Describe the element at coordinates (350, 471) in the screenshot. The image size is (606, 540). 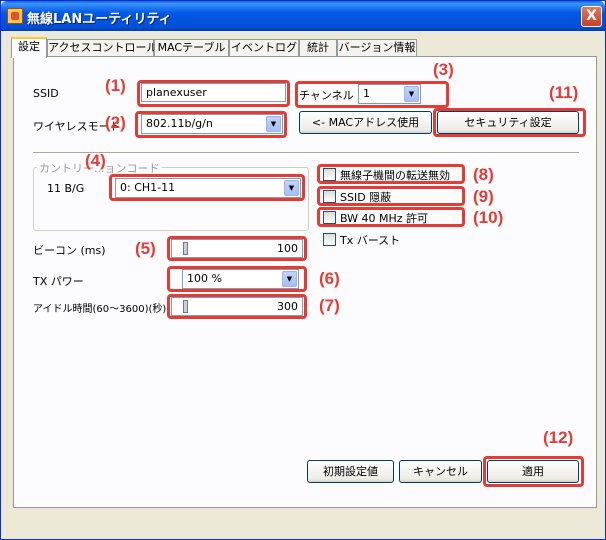
I see `defaults-button: 初期設定値` at that location.